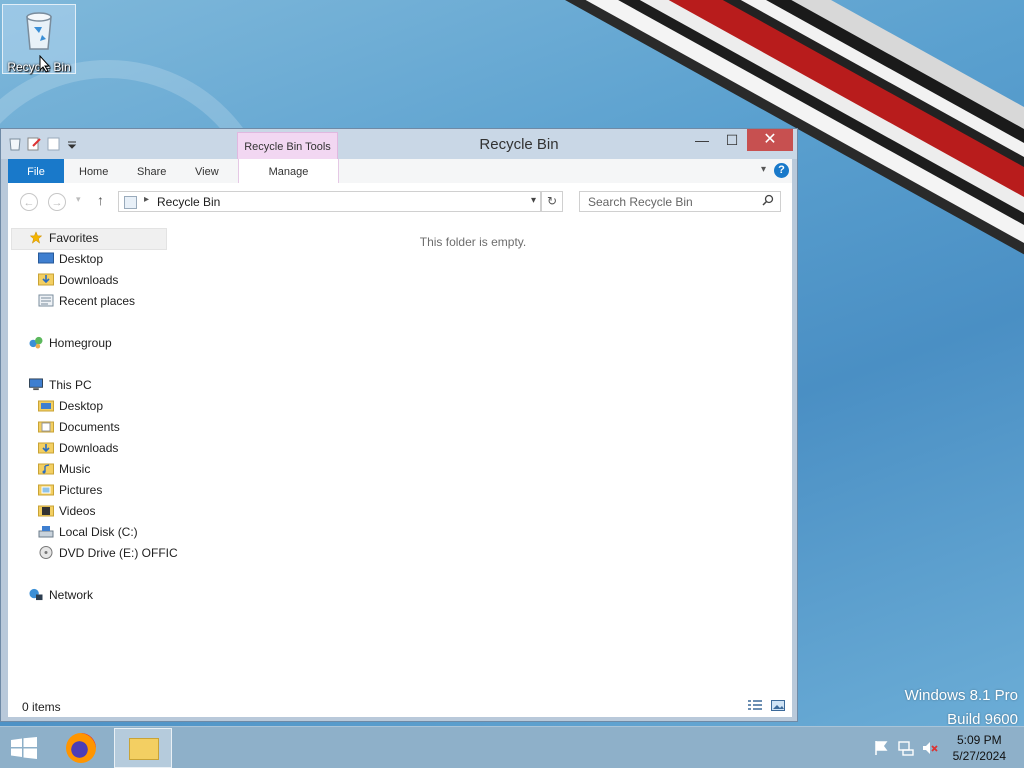 The width and height of the screenshot is (1024, 768). I want to click on window-controls: — ☐ ✕, so click(740, 140).